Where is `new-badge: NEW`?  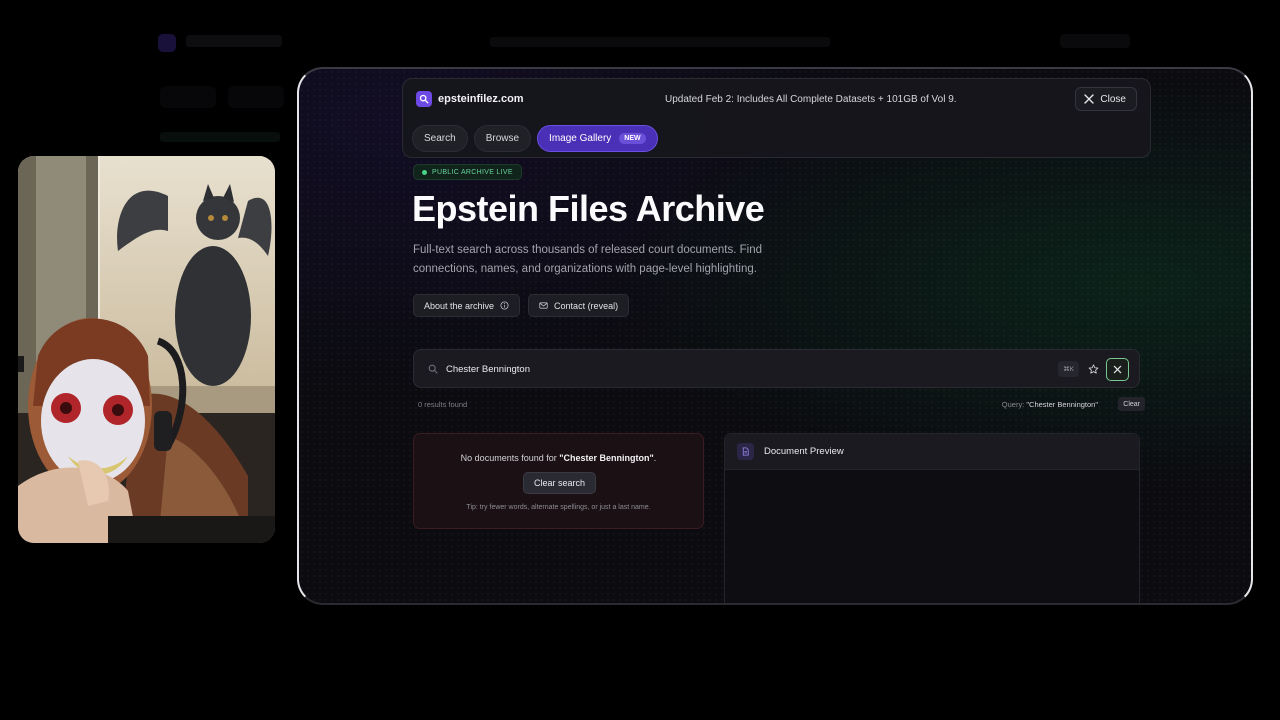 new-badge: NEW is located at coordinates (632, 138).